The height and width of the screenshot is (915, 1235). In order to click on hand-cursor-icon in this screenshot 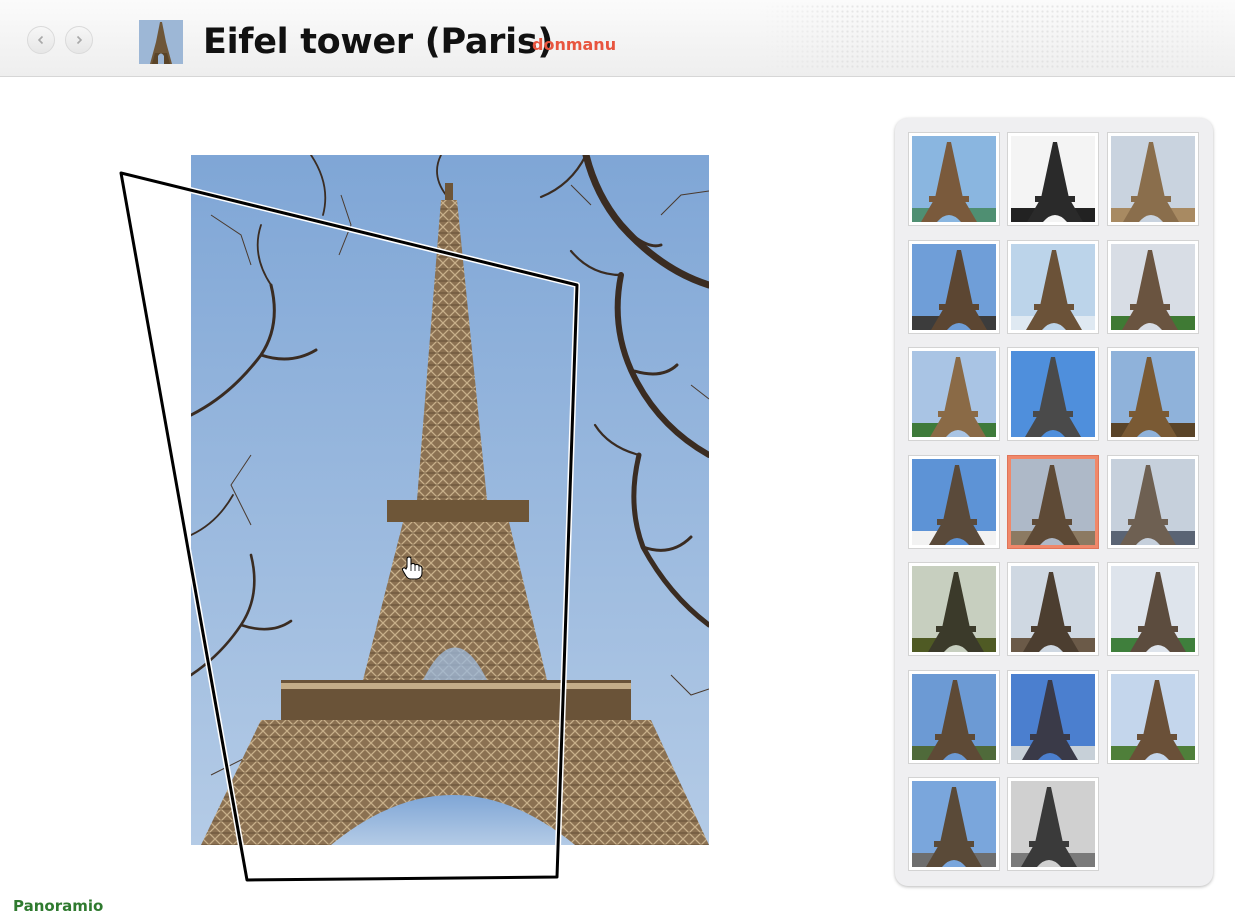, I will do `click(412, 570)`.